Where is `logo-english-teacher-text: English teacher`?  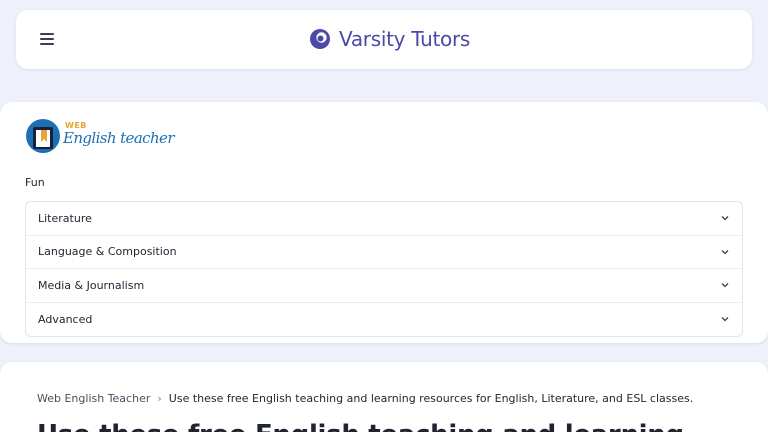 logo-english-teacher-text: English teacher is located at coordinates (118, 138).